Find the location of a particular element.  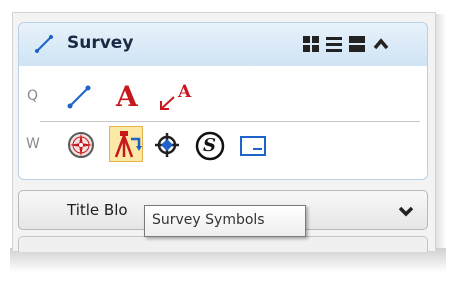

compass-tool is located at coordinates (81, 145).